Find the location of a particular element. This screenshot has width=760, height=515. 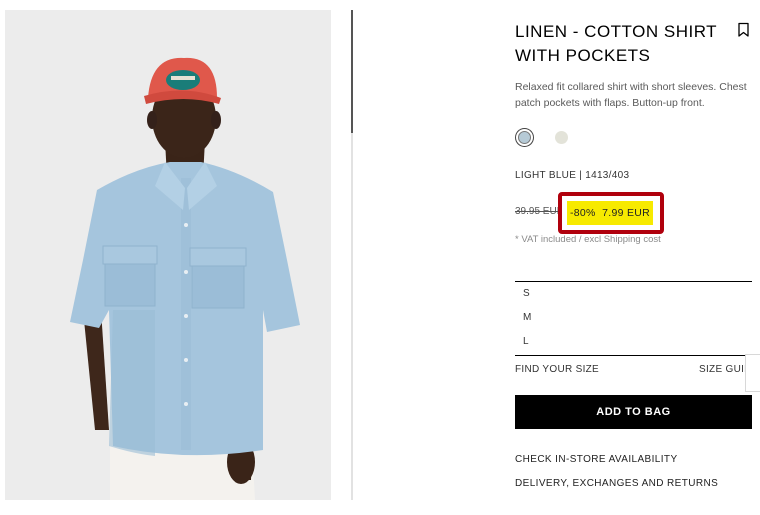

original-price: 39.95 EUR is located at coordinates (539, 211).